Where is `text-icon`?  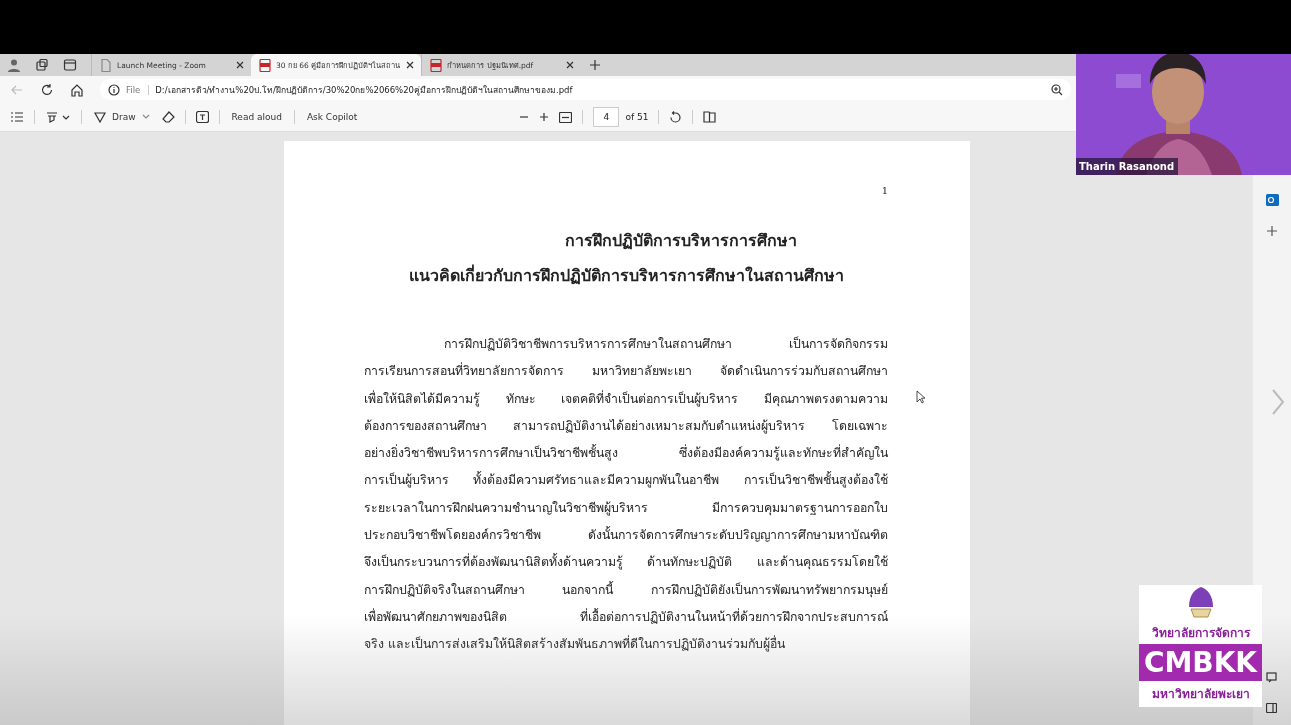 text-icon is located at coordinates (202, 117).